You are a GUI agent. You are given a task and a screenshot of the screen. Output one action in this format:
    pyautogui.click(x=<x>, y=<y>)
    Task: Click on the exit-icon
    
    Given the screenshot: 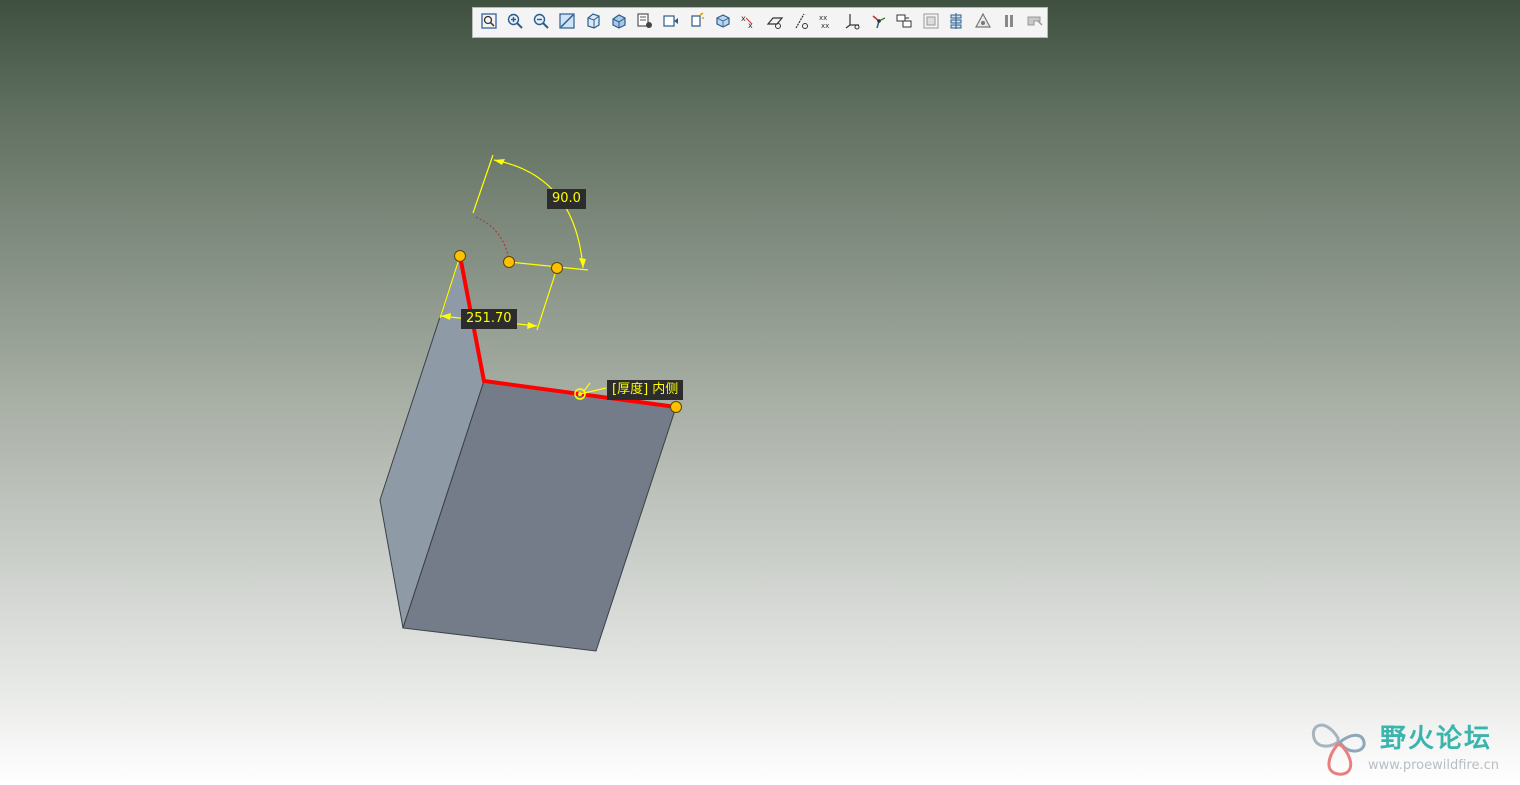 What is the action you would take?
    pyautogui.click(x=1035, y=23)
    